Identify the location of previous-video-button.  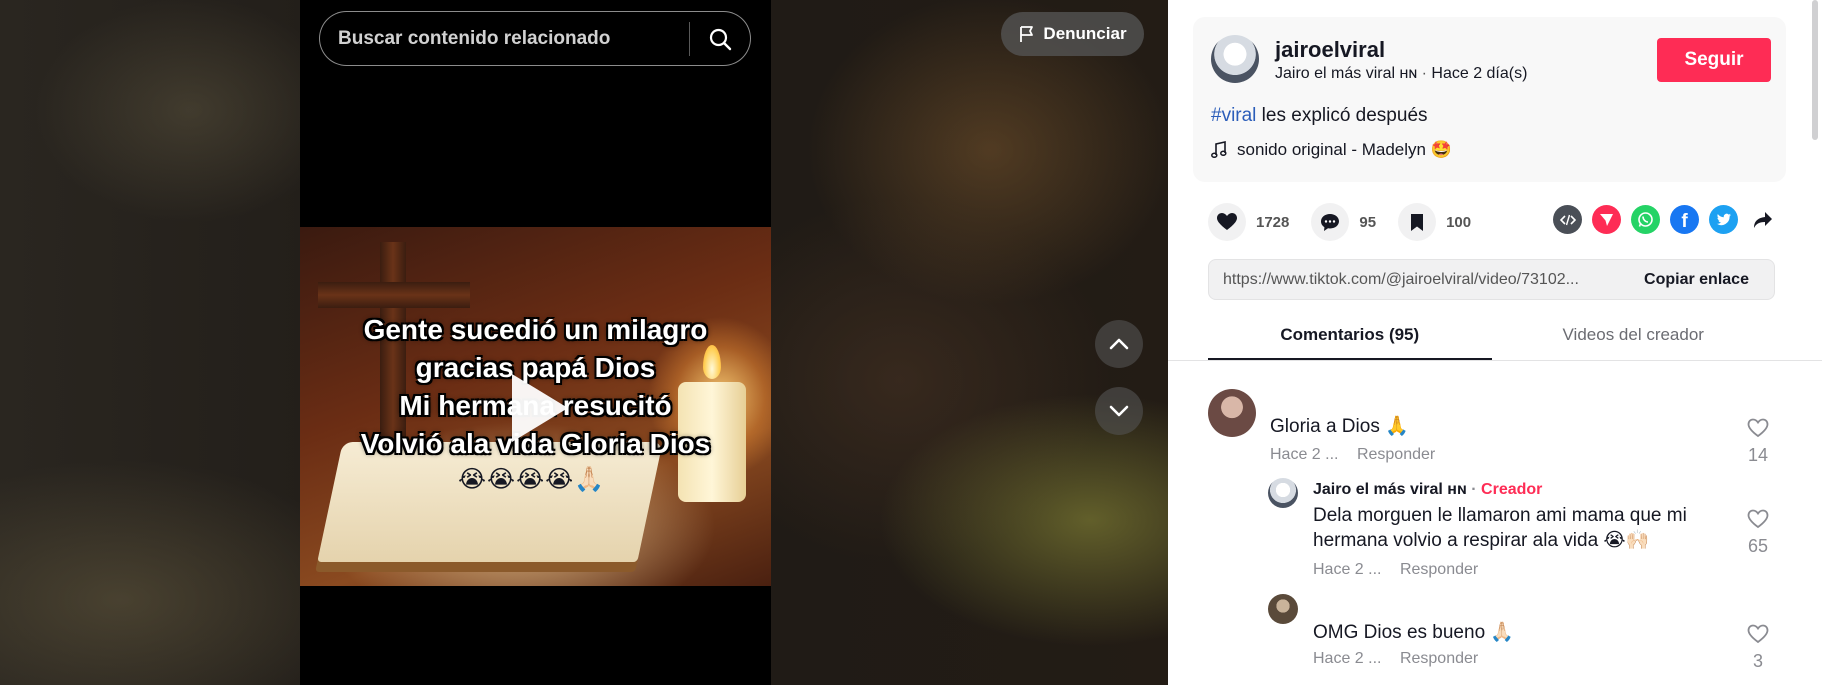
(1119, 344).